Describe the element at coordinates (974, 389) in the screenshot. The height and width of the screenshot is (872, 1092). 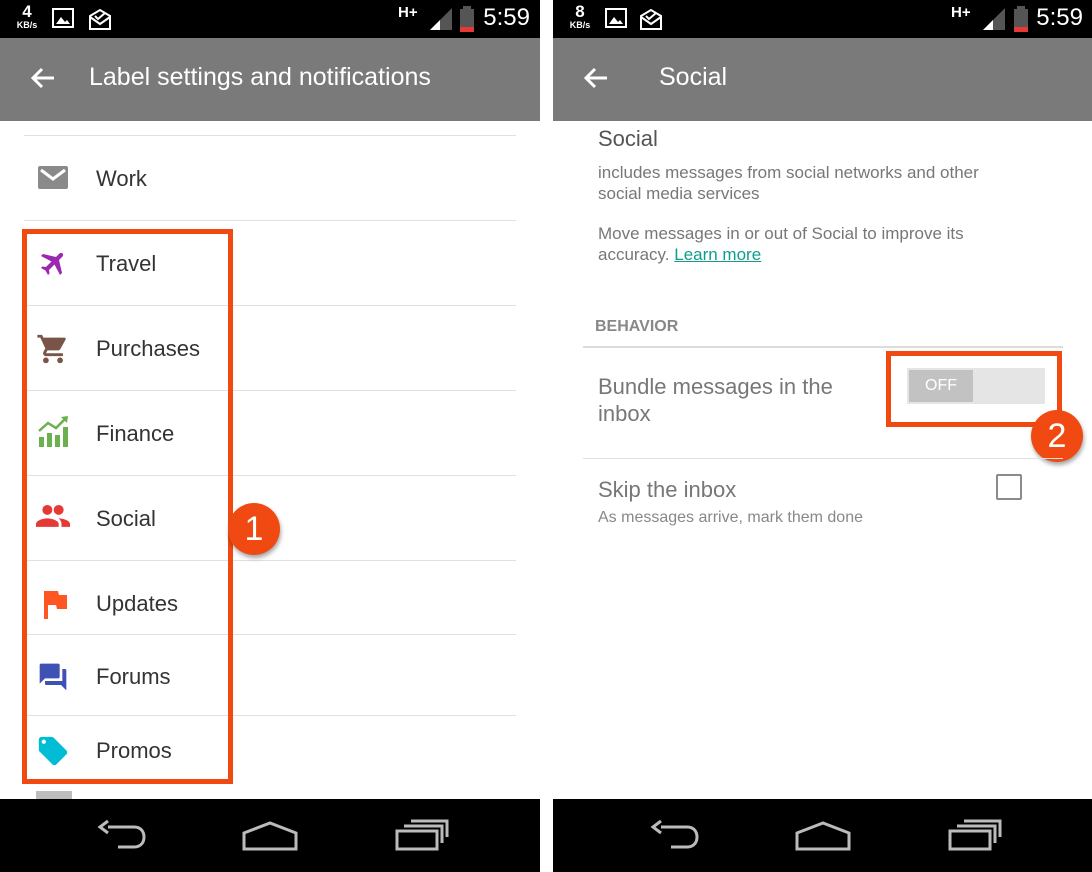
I see `highlight-box-toggle` at that location.